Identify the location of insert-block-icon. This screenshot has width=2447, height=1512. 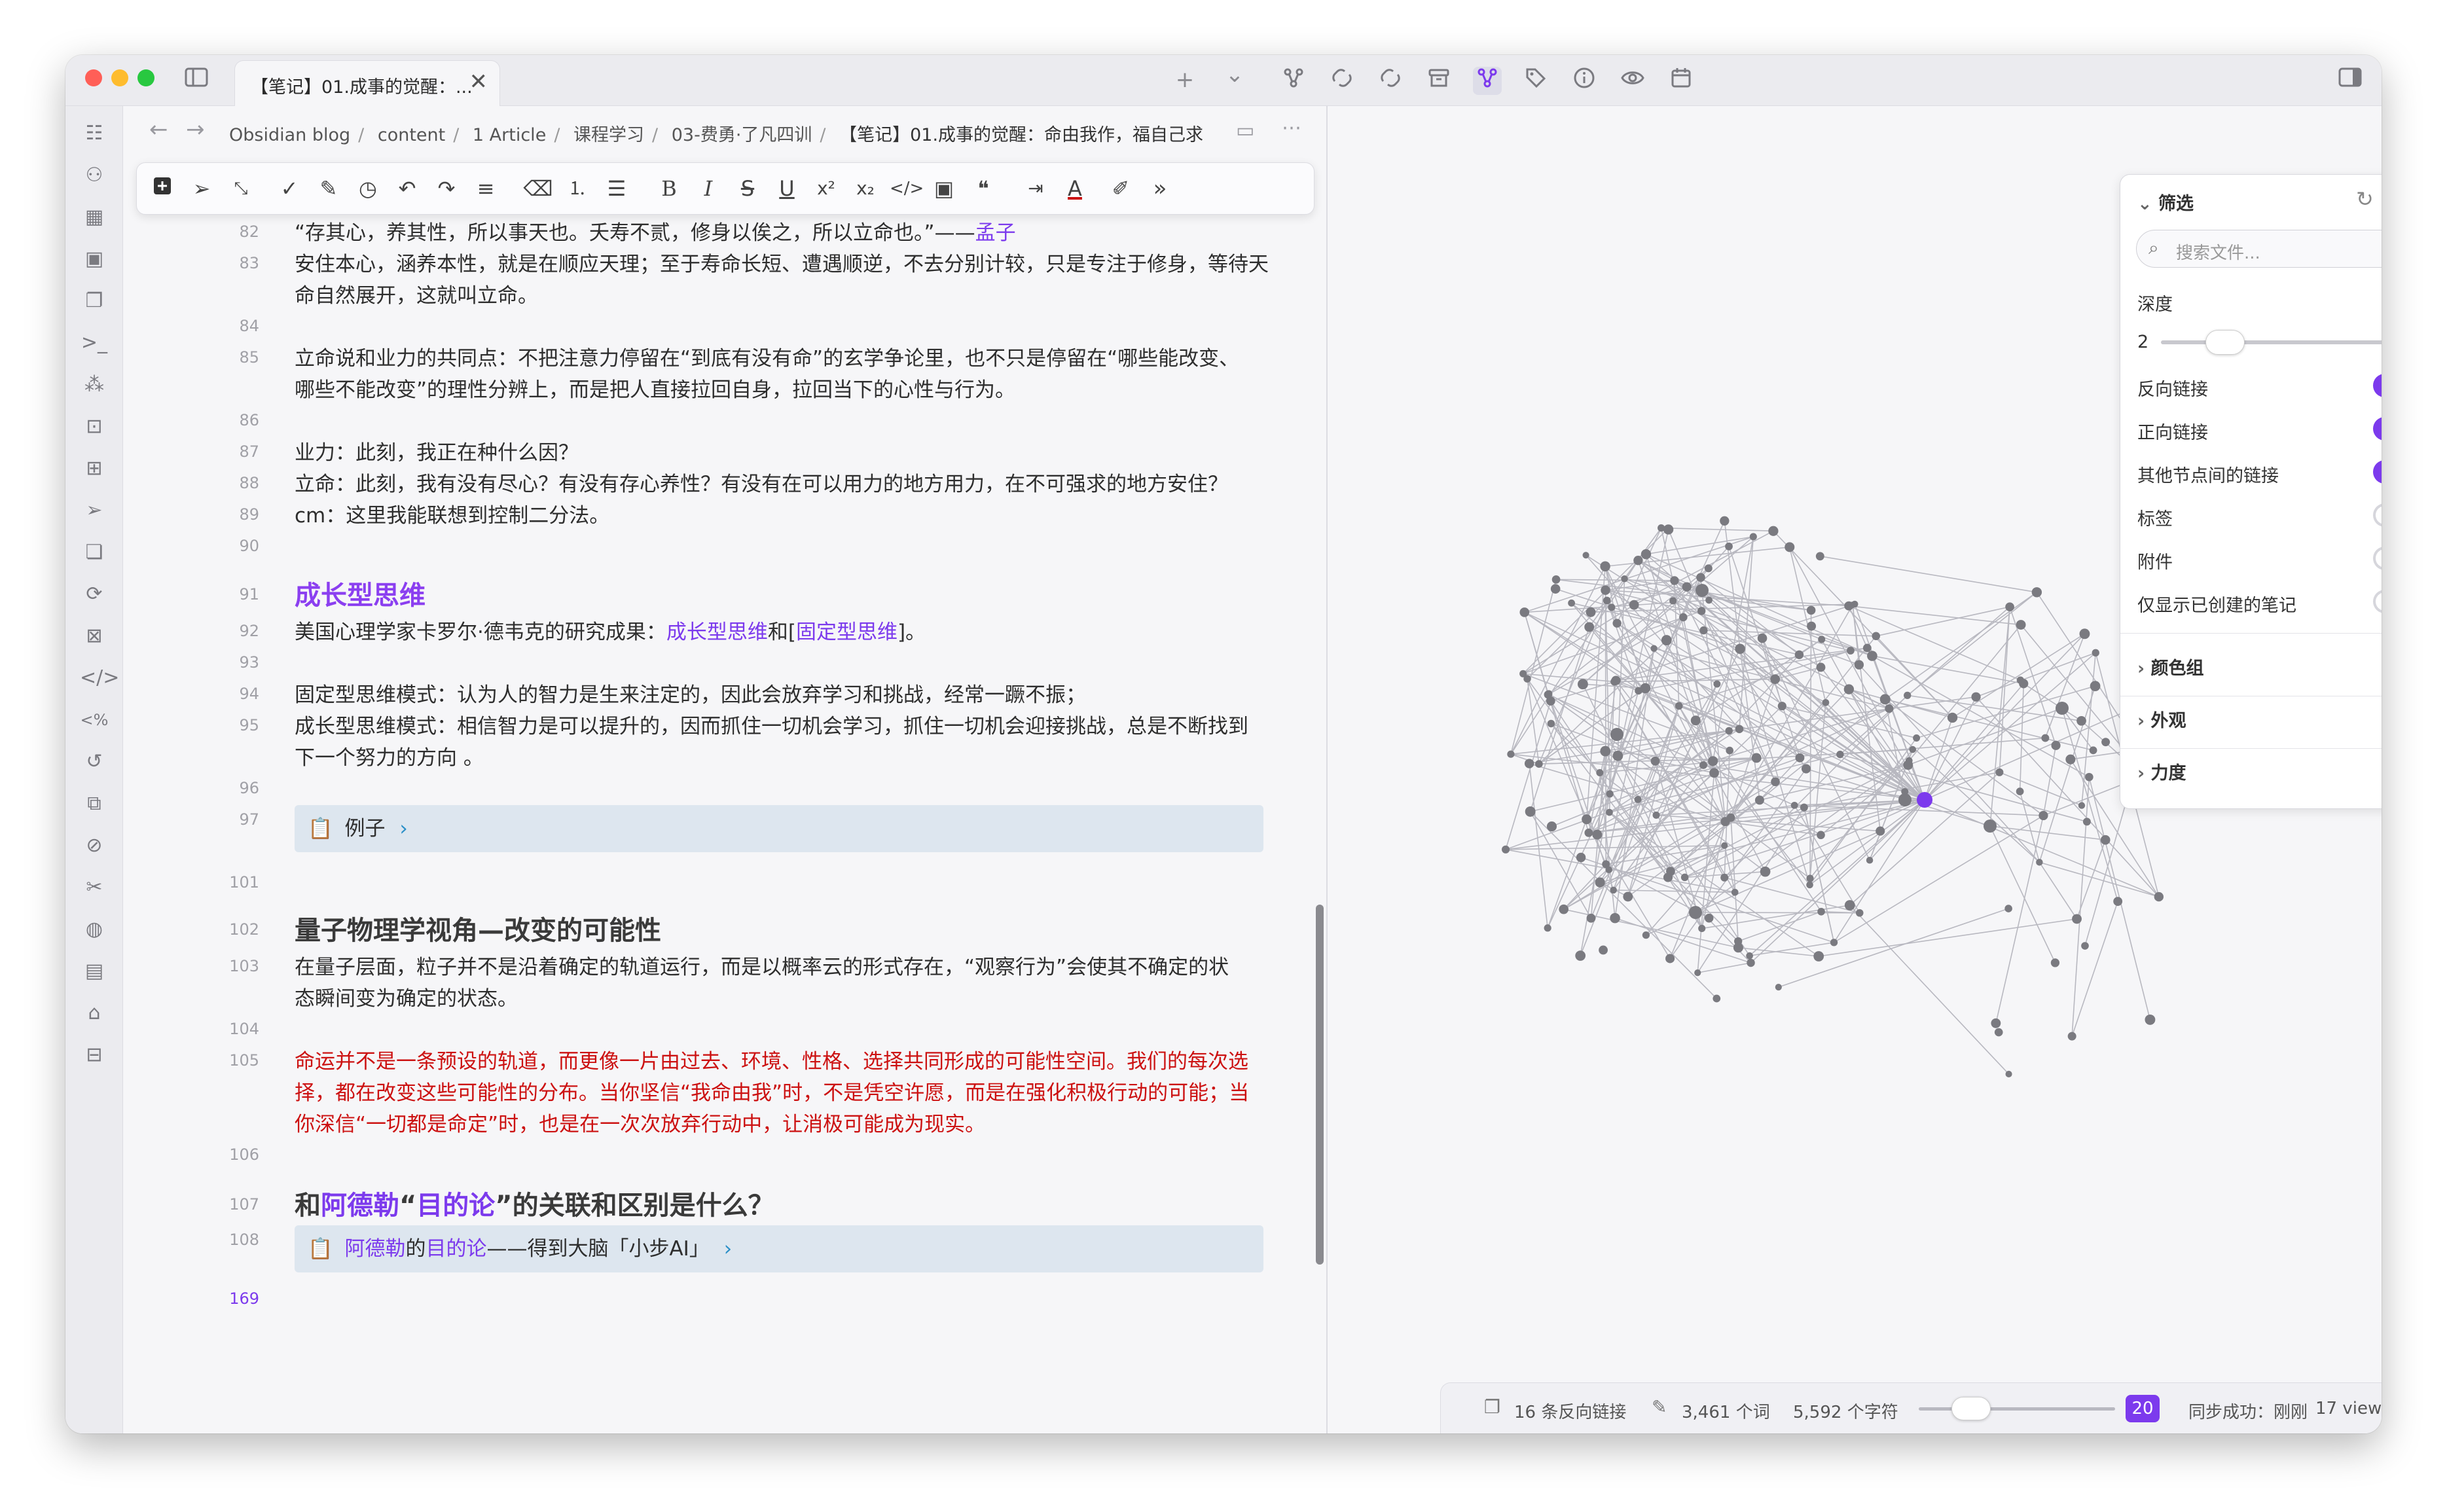
(162, 188).